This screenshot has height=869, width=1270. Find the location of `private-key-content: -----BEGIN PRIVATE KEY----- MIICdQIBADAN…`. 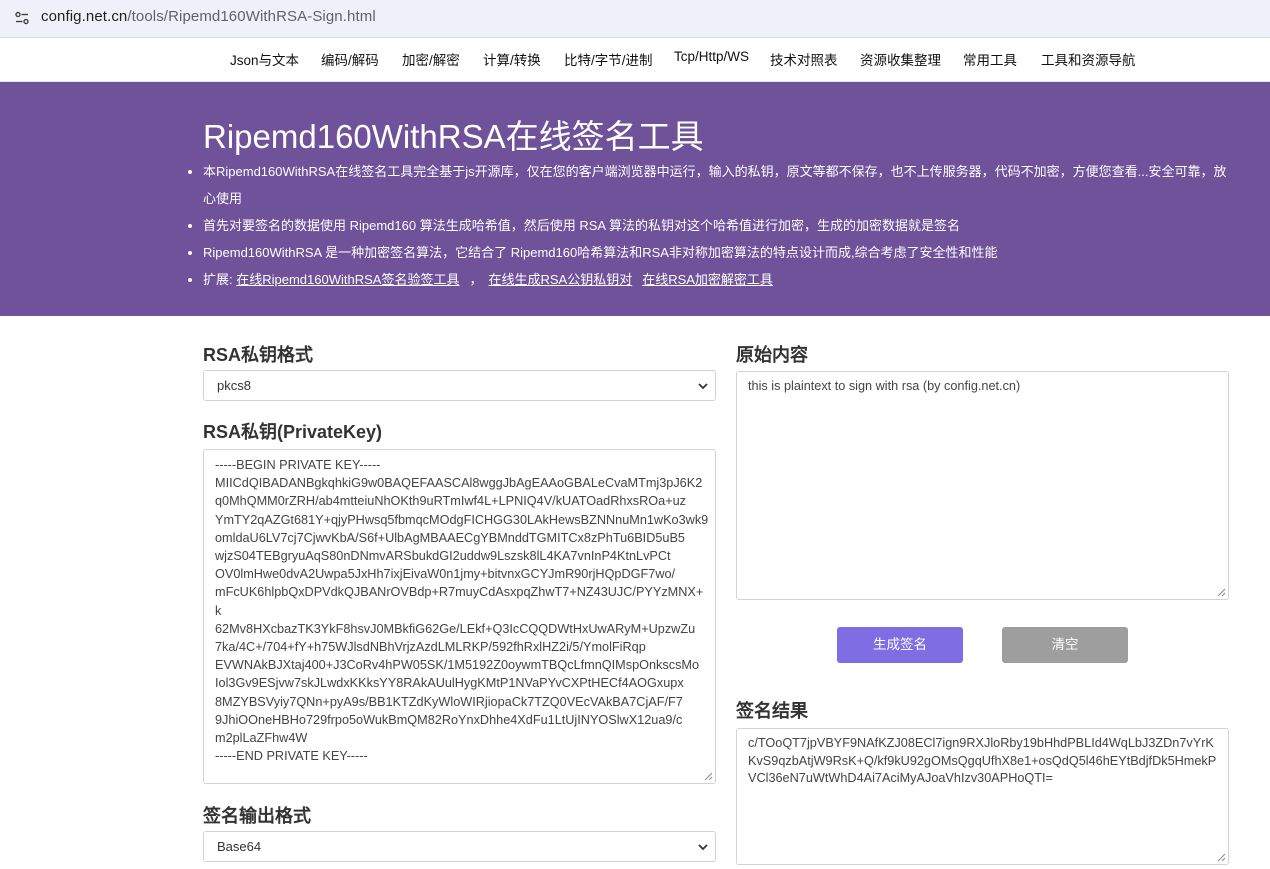

private-key-content: -----BEGIN PRIVATE KEY----- MIICdQIBADAN… is located at coordinates (462, 611).